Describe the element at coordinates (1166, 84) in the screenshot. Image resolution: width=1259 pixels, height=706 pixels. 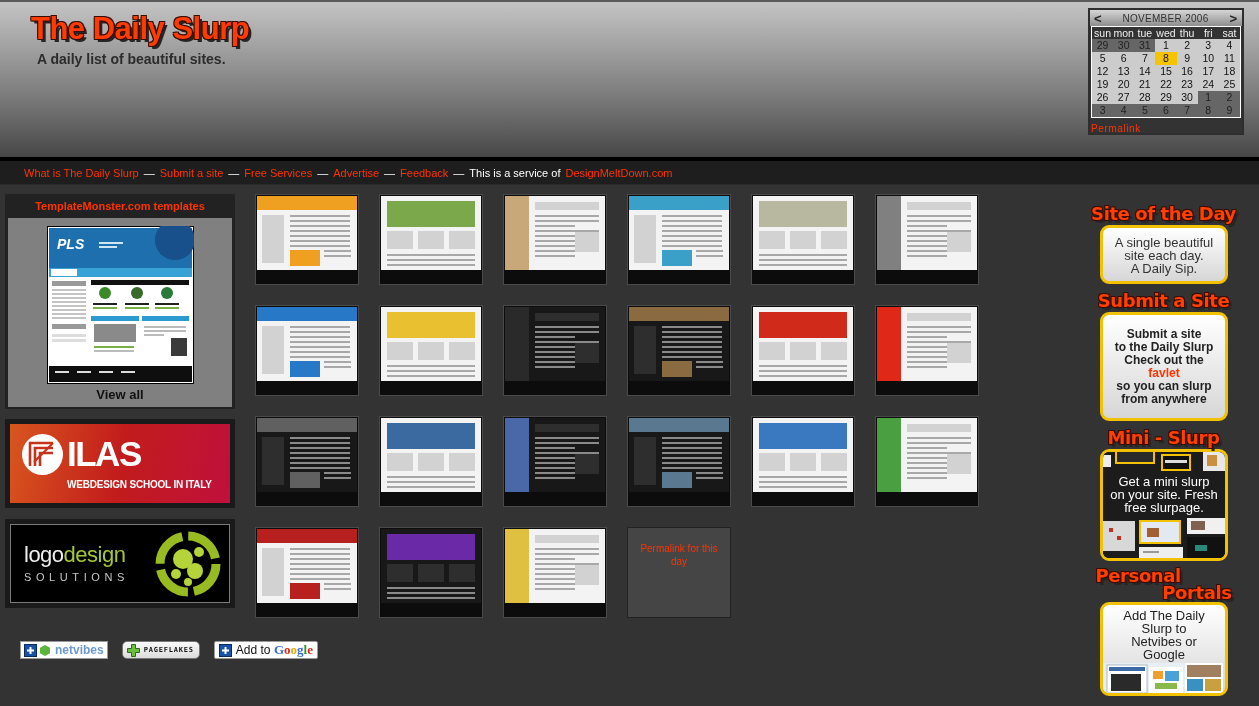
I see `calendar-day: 22` at that location.